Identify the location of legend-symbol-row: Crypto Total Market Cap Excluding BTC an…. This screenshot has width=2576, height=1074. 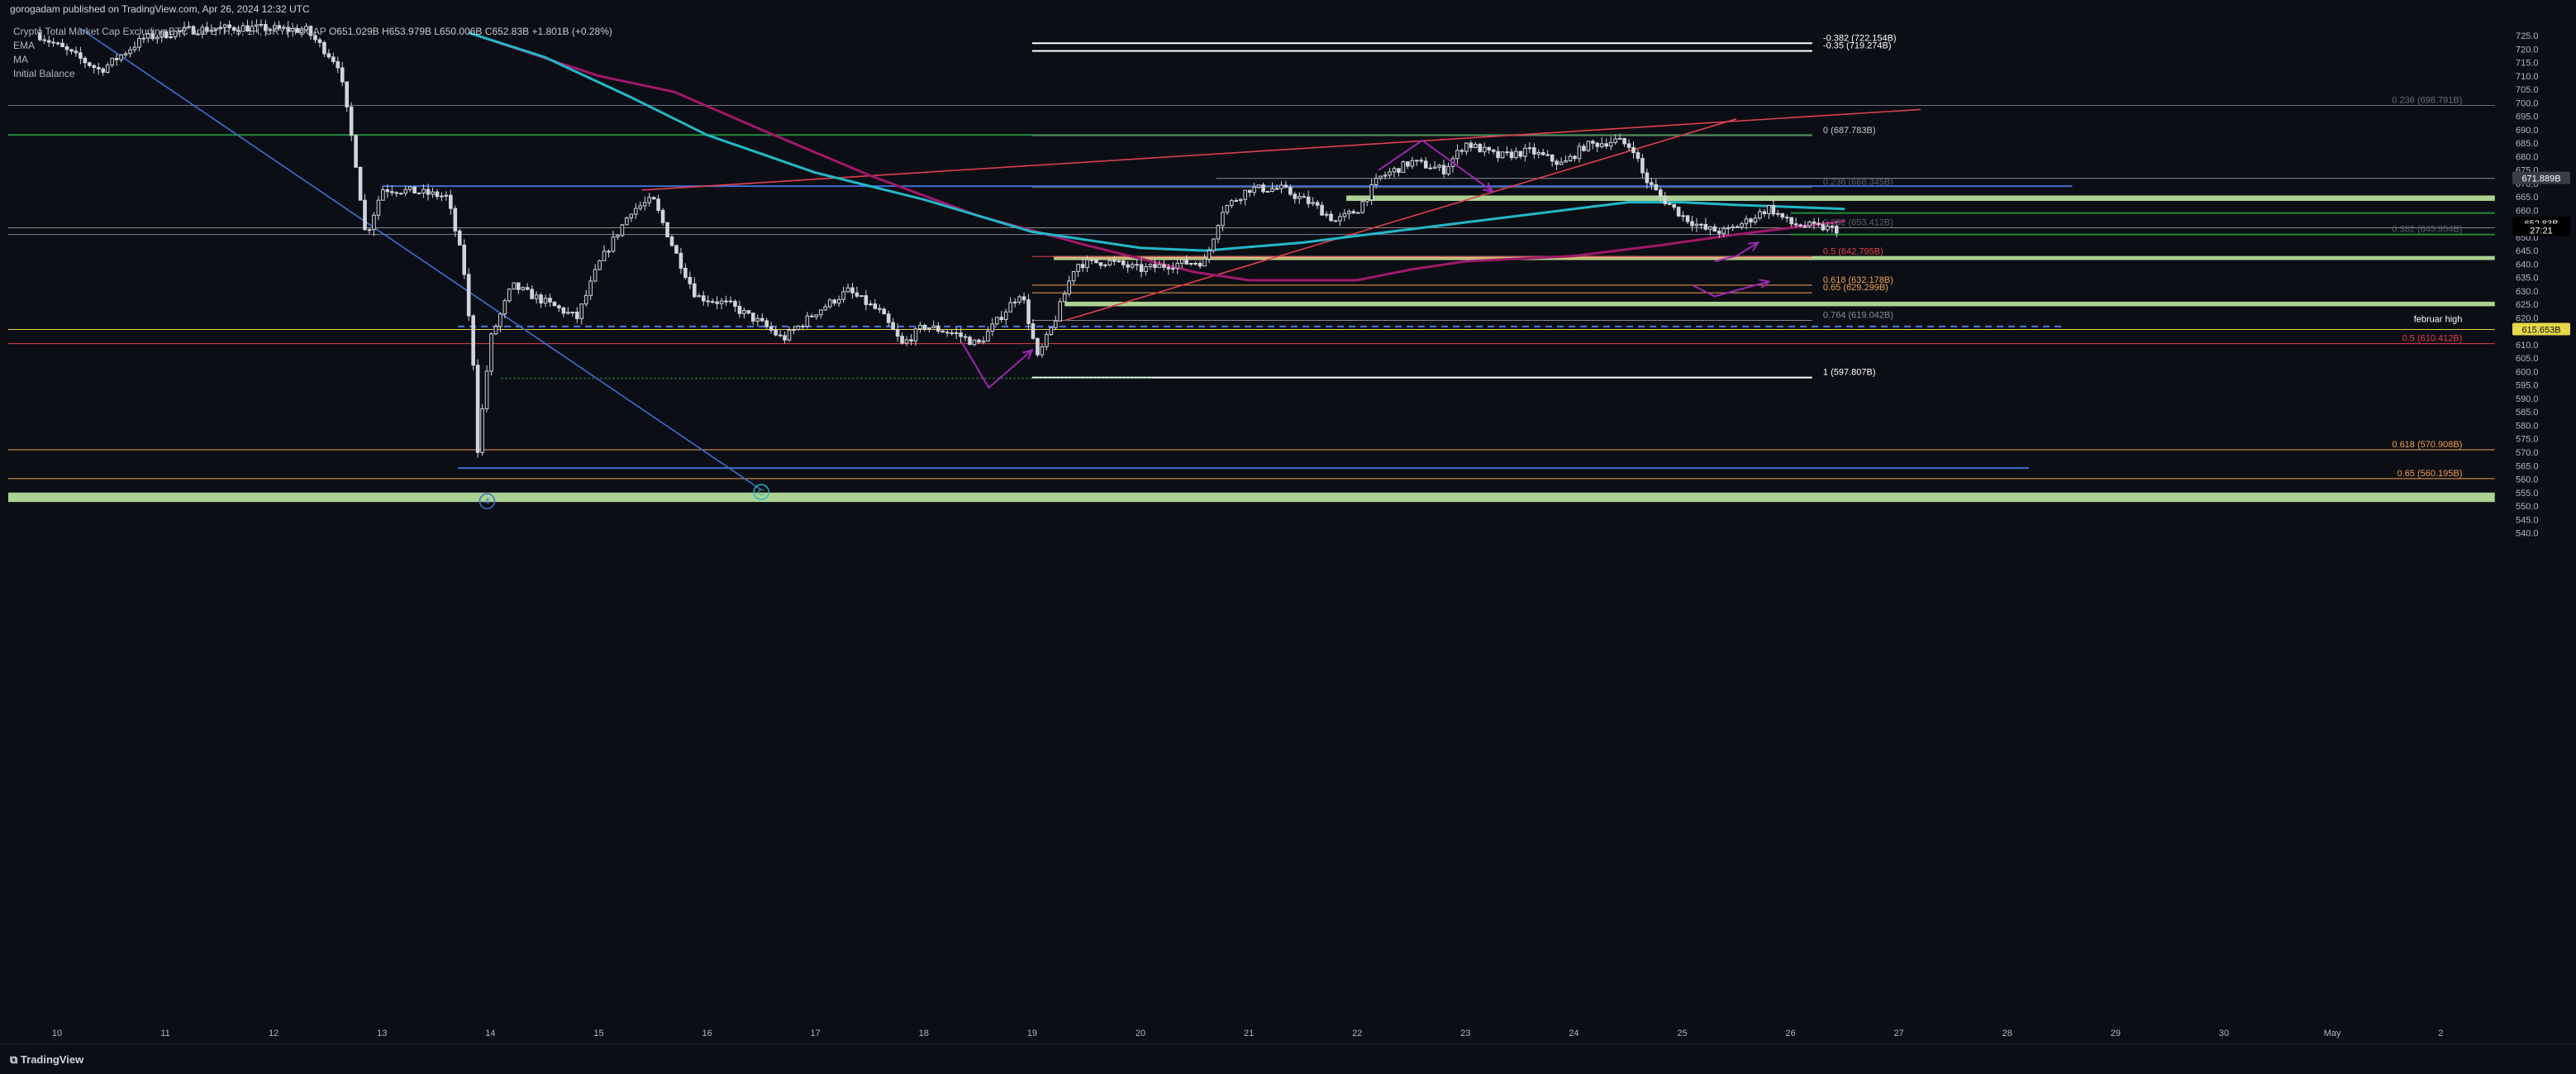
(312, 32).